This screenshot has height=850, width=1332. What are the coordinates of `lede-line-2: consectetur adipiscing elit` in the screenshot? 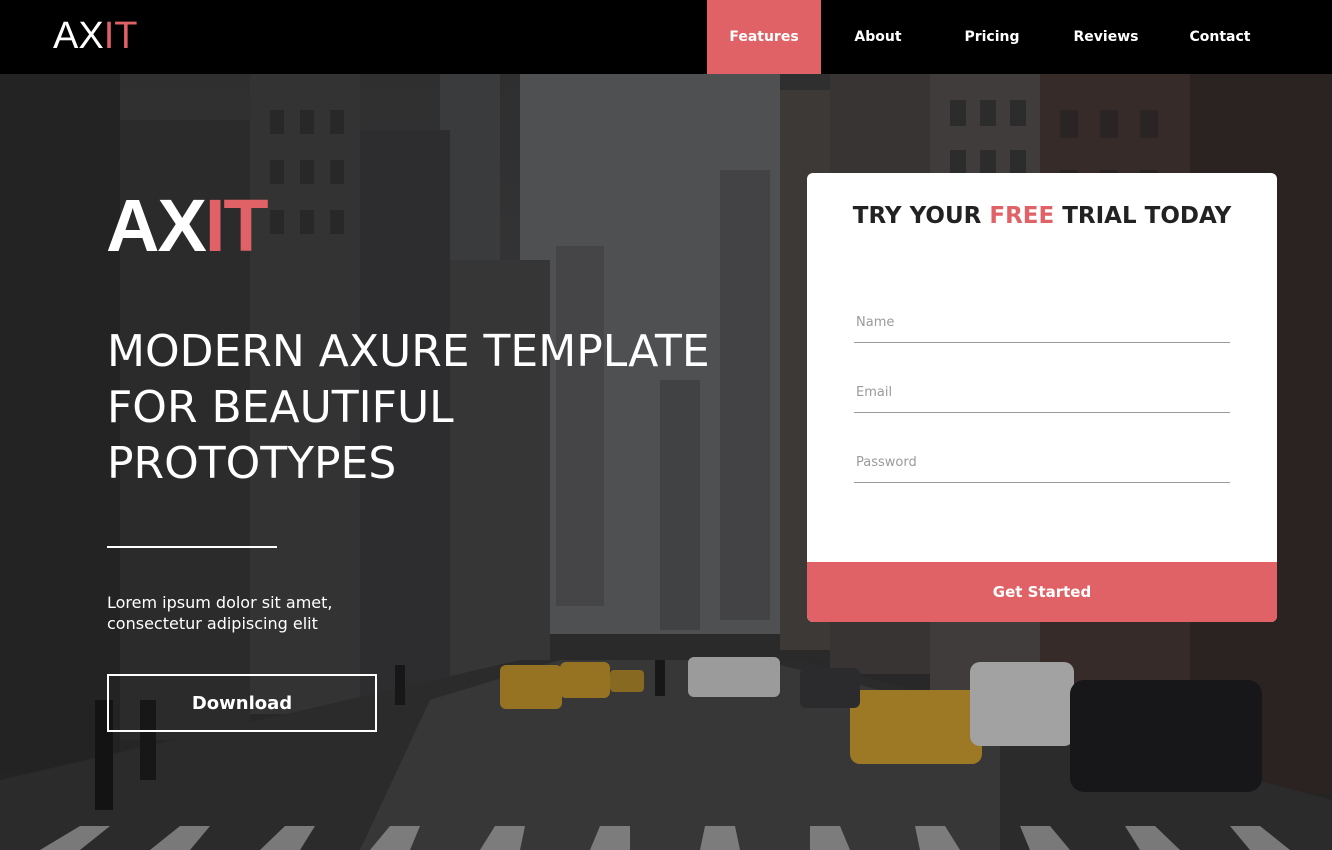 It's located at (212, 623).